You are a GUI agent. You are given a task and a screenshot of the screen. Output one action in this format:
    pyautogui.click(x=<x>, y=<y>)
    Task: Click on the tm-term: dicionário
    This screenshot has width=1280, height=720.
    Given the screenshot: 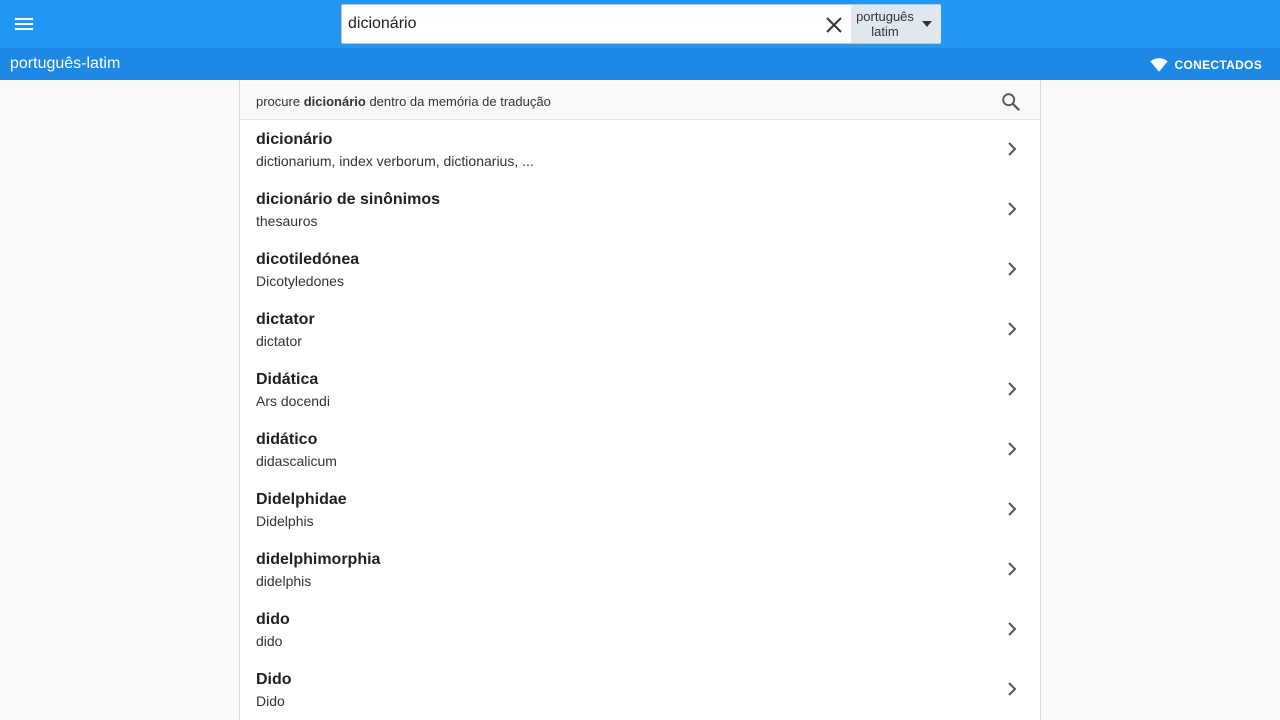 What is the action you would take?
    pyautogui.click(x=334, y=101)
    